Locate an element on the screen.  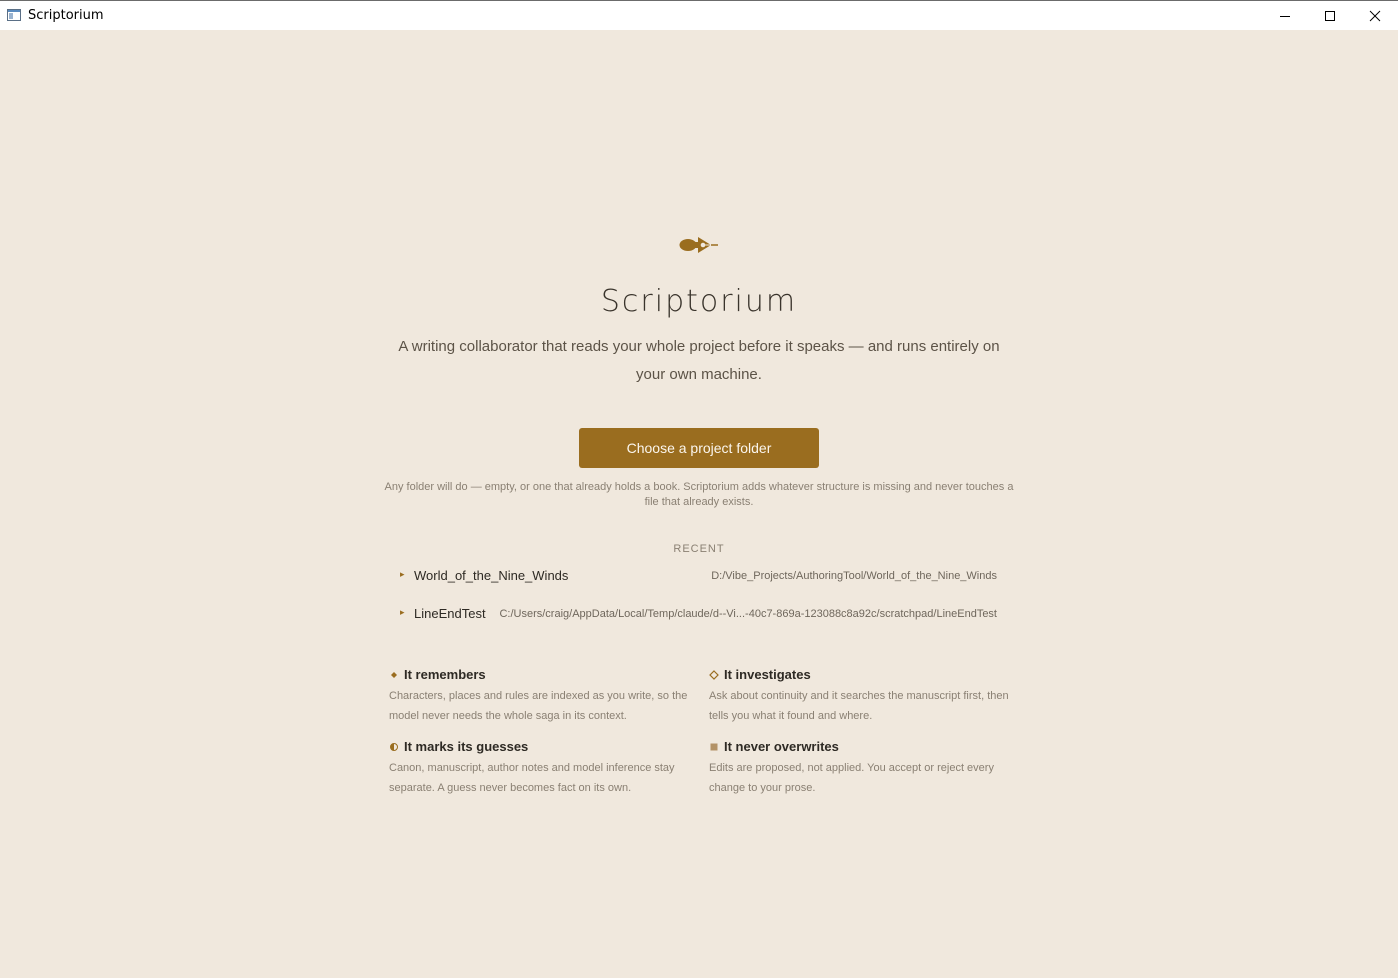
close-icon is located at coordinates (1375, 16).